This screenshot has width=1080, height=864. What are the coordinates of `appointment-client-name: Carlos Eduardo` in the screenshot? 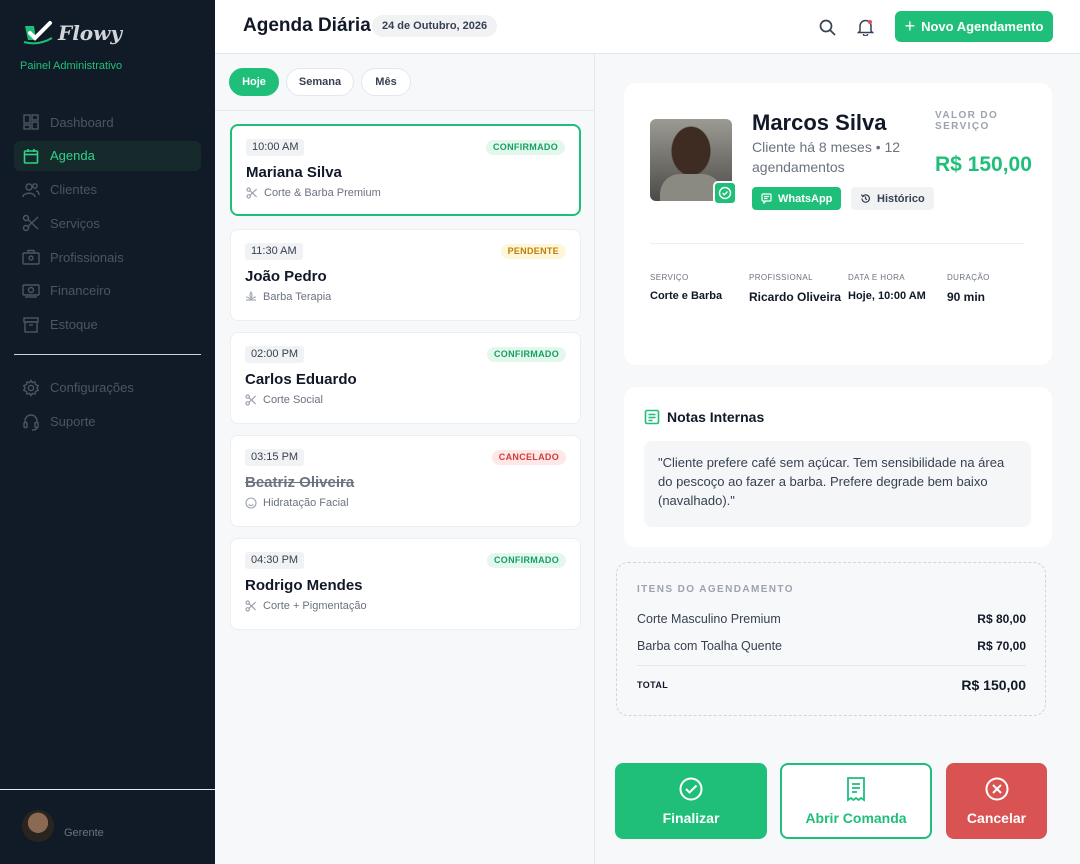 It's located at (301, 379).